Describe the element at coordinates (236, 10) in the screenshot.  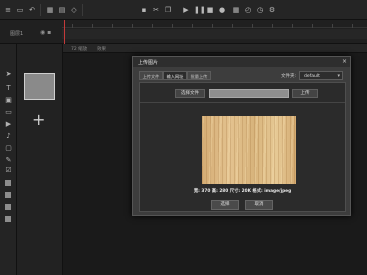
I see `grid-small-icon: ▦` at that location.